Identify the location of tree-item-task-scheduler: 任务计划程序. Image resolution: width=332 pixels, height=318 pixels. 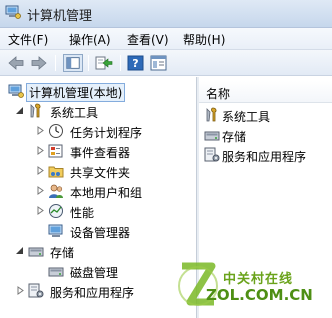
(98, 131).